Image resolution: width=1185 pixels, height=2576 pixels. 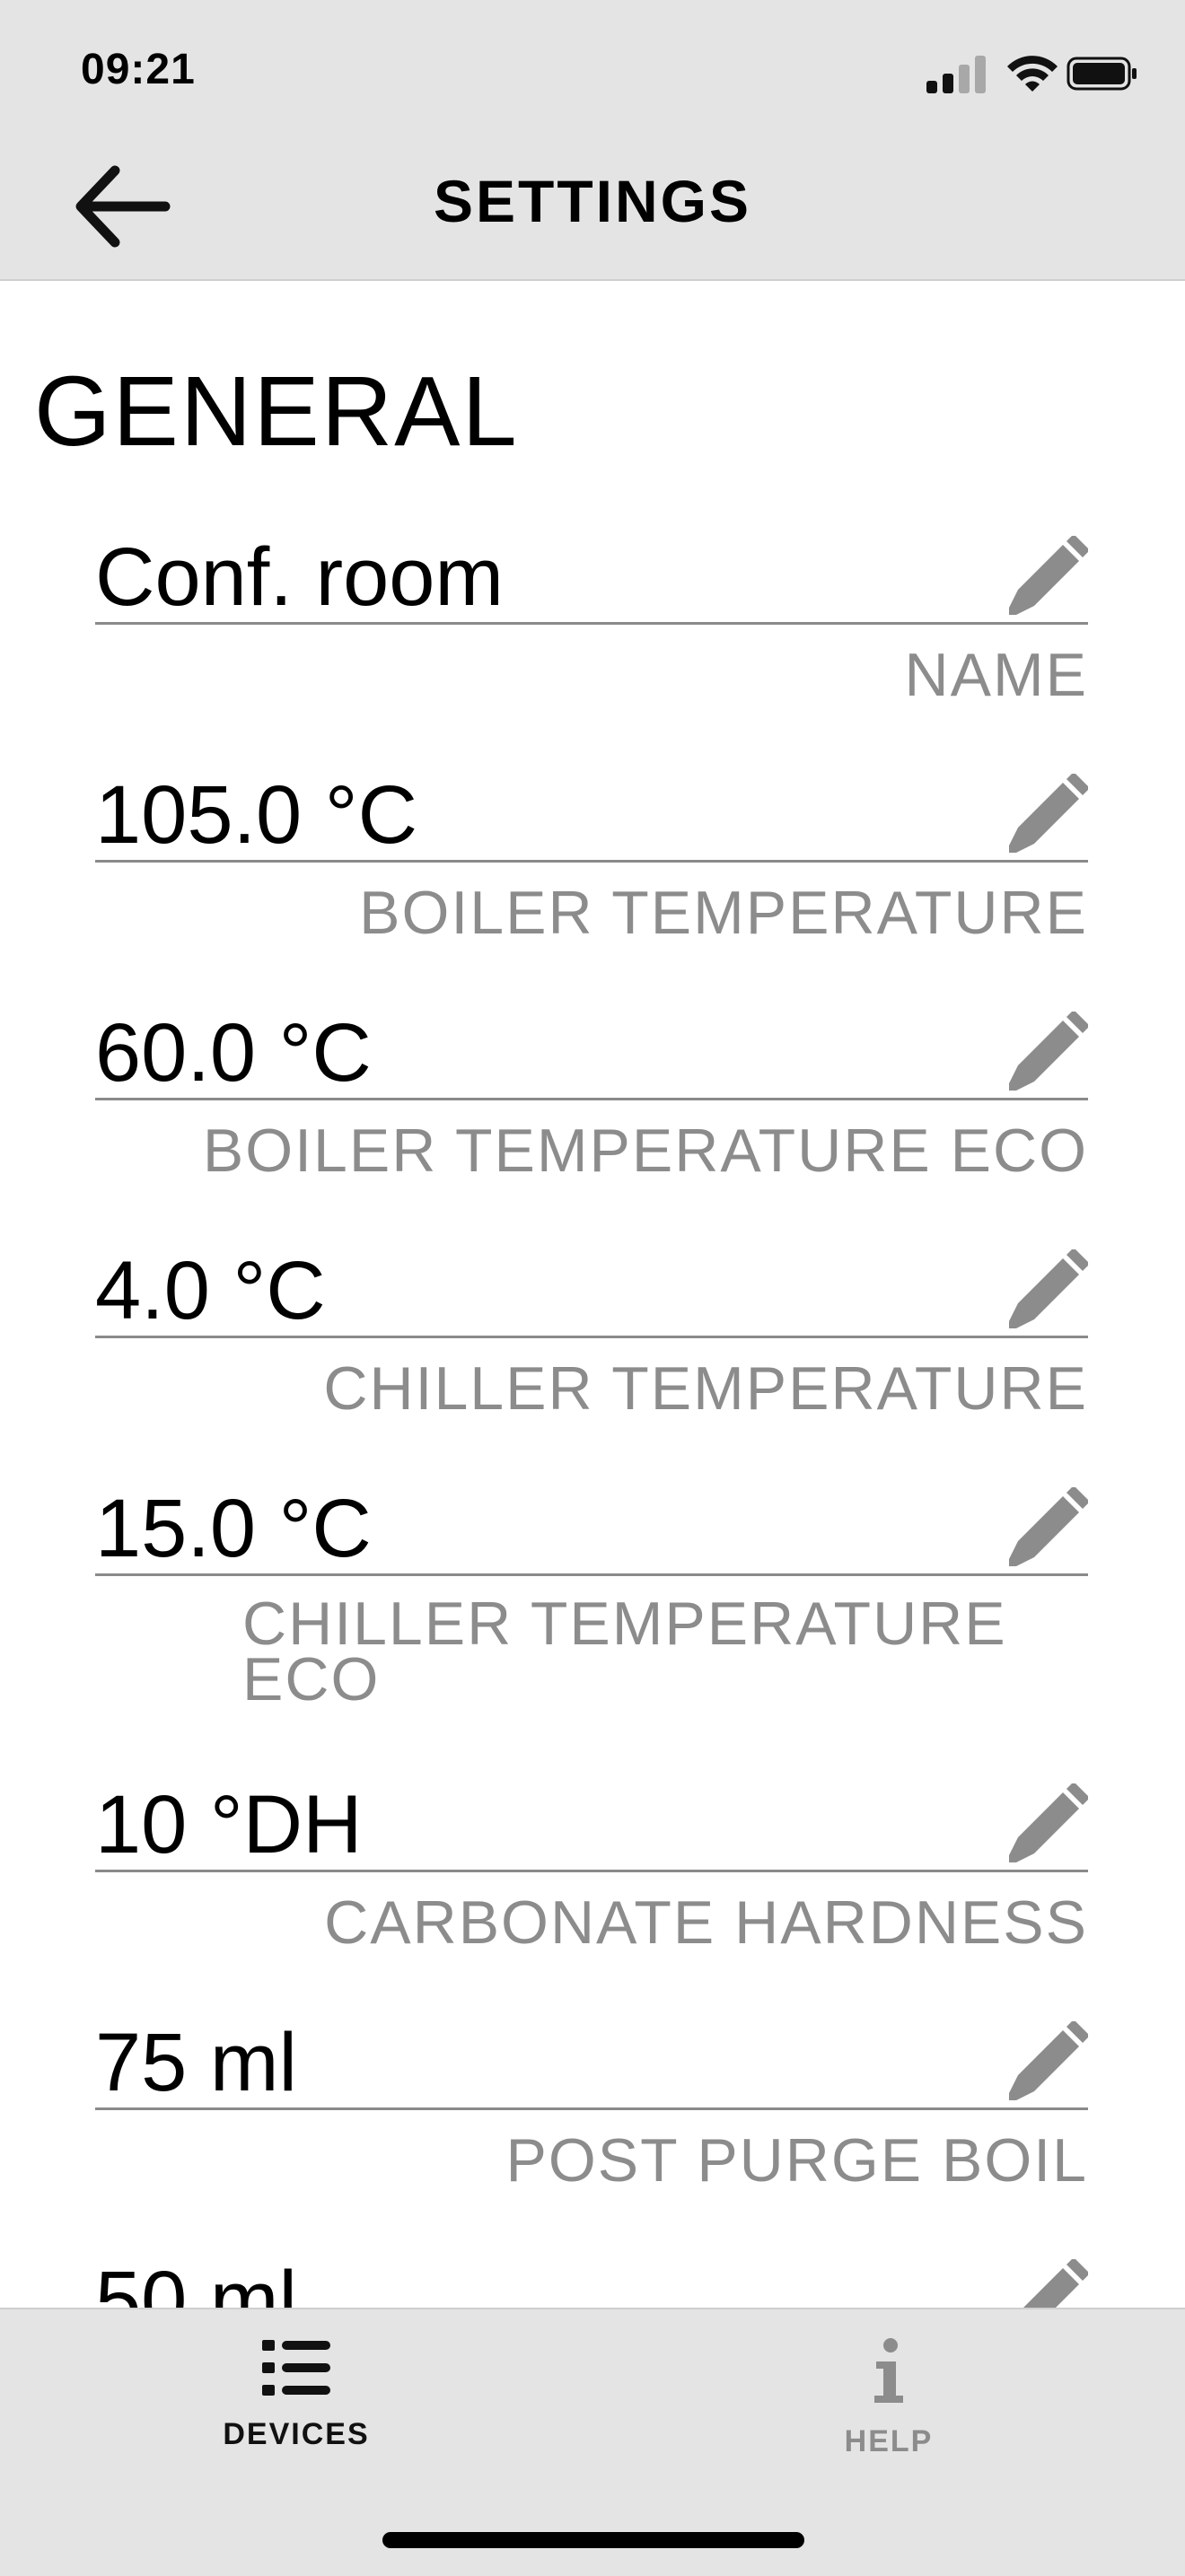 I want to click on chiller-temperature-input: 4.0 °C, so click(x=591, y=1292).